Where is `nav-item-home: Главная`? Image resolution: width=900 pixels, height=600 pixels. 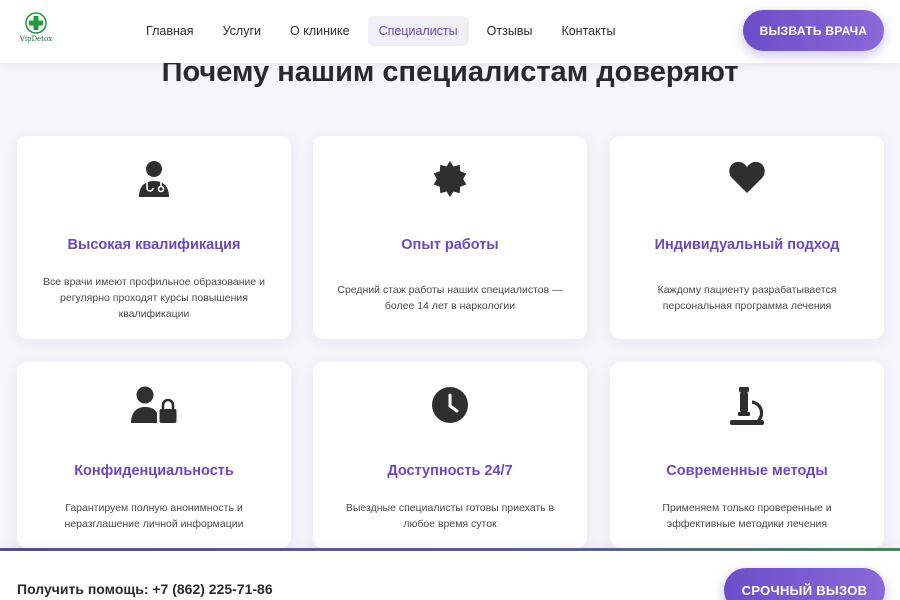
nav-item-home: Главная is located at coordinates (170, 31).